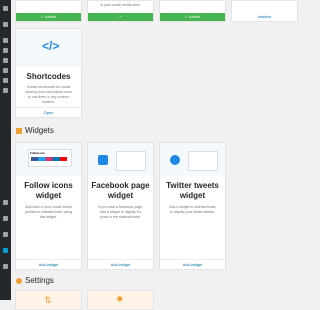 Image resolution: width=320 pixels, height=310 pixels. What do you see at coordinates (103, 160) in the screenshot?
I see `facebook-icon` at bounding box center [103, 160].